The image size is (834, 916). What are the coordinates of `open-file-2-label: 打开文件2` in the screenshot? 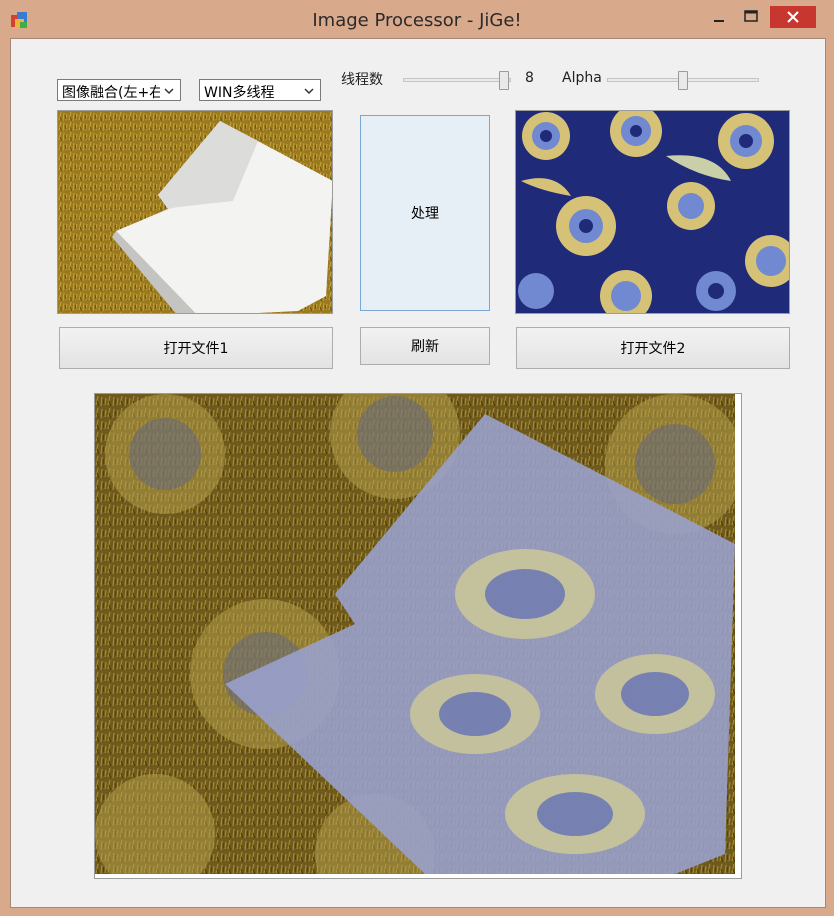 It's located at (653, 349).